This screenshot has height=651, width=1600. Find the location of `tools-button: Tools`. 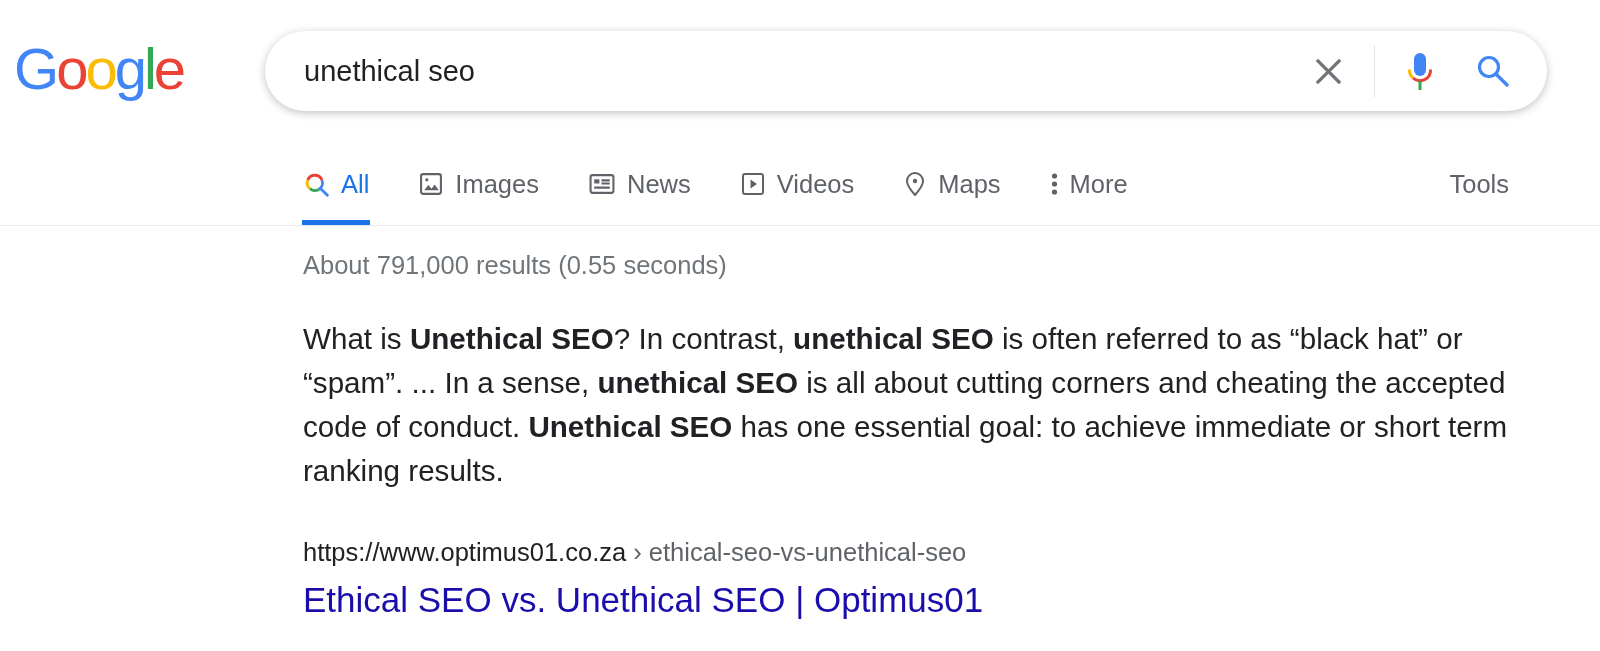

tools-button: Tools is located at coordinates (1479, 168).